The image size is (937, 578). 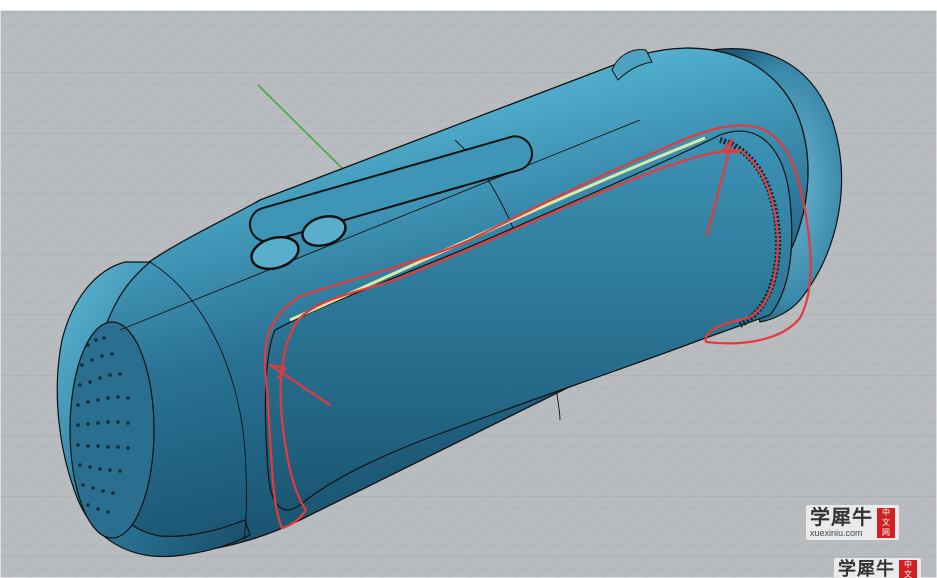 What do you see at coordinates (836, 533) in the screenshot?
I see `watermark-url: xuexiniu.com` at bounding box center [836, 533].